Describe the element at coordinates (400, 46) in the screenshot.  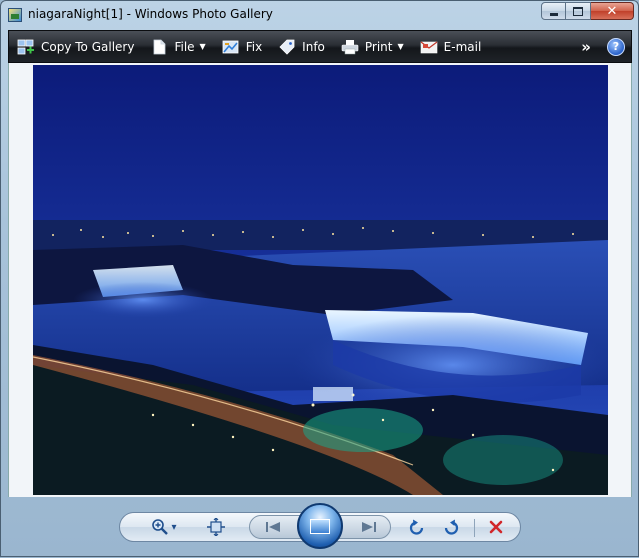
I see `print-menu-caret-icon: ▼` at that location.